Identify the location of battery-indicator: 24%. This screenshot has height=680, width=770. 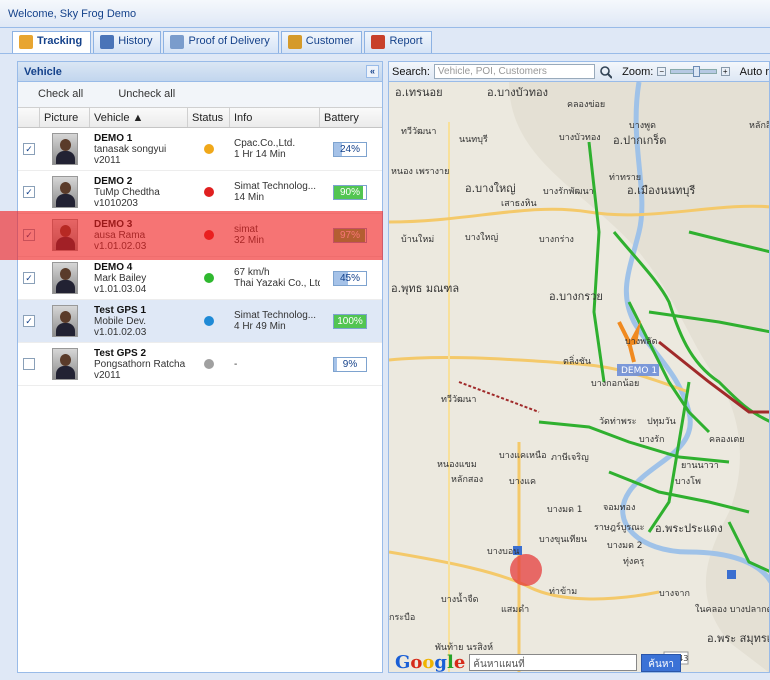
(350, 149).